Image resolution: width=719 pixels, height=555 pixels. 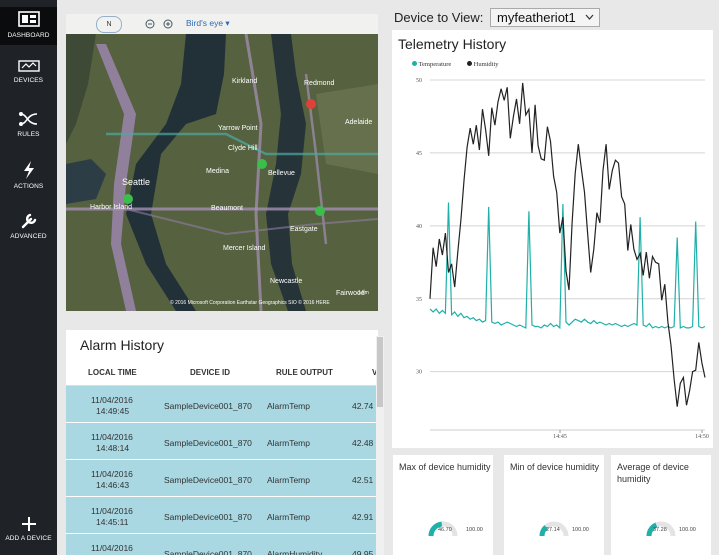 What do you see at coordinates (28, 35) in the screenshot?
I see `nav-dashboard-label: DASHBOARD` at bounding box center [28, 35].